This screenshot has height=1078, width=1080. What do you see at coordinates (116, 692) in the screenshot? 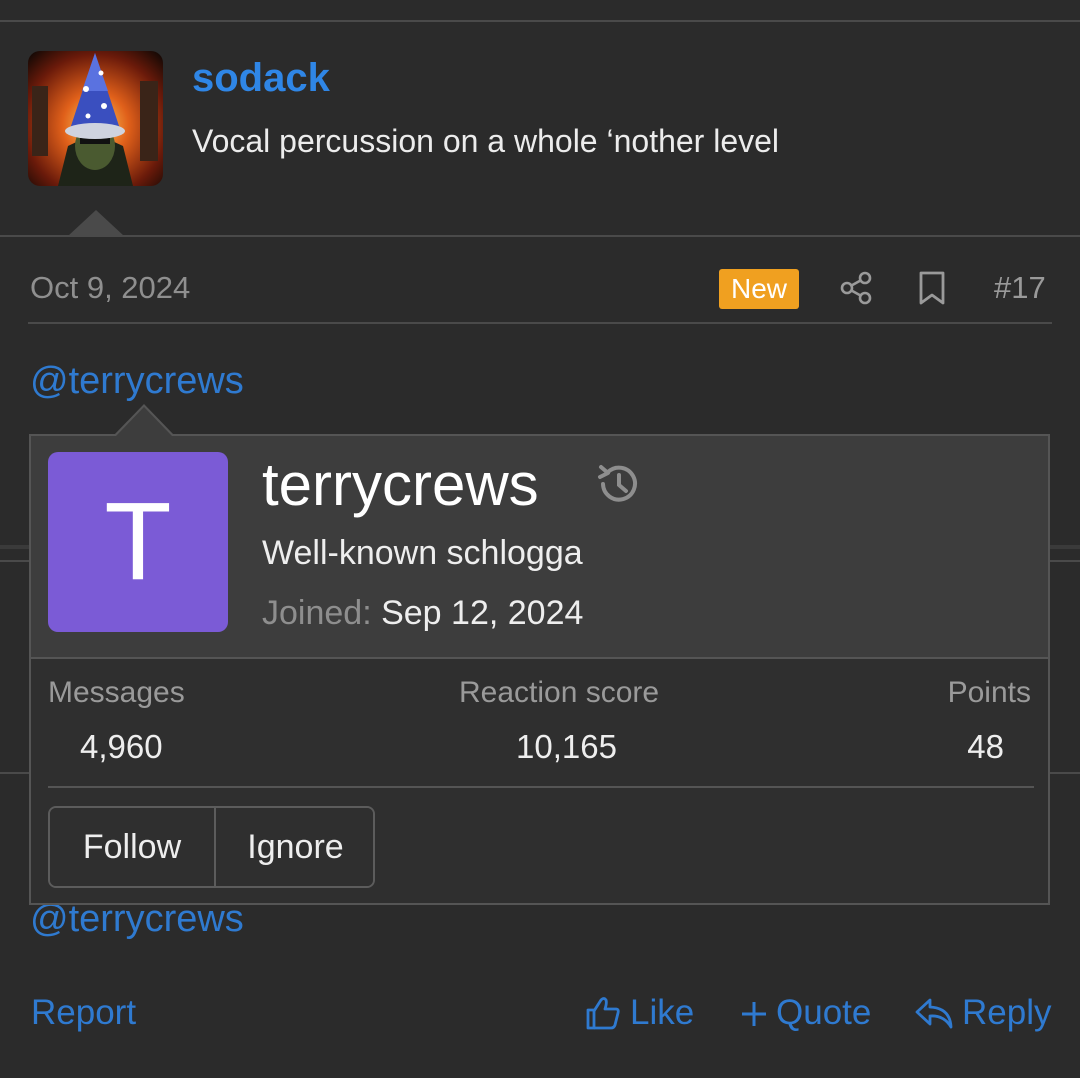
I see `messages-label: Messages` at bounding box center [116, 692].